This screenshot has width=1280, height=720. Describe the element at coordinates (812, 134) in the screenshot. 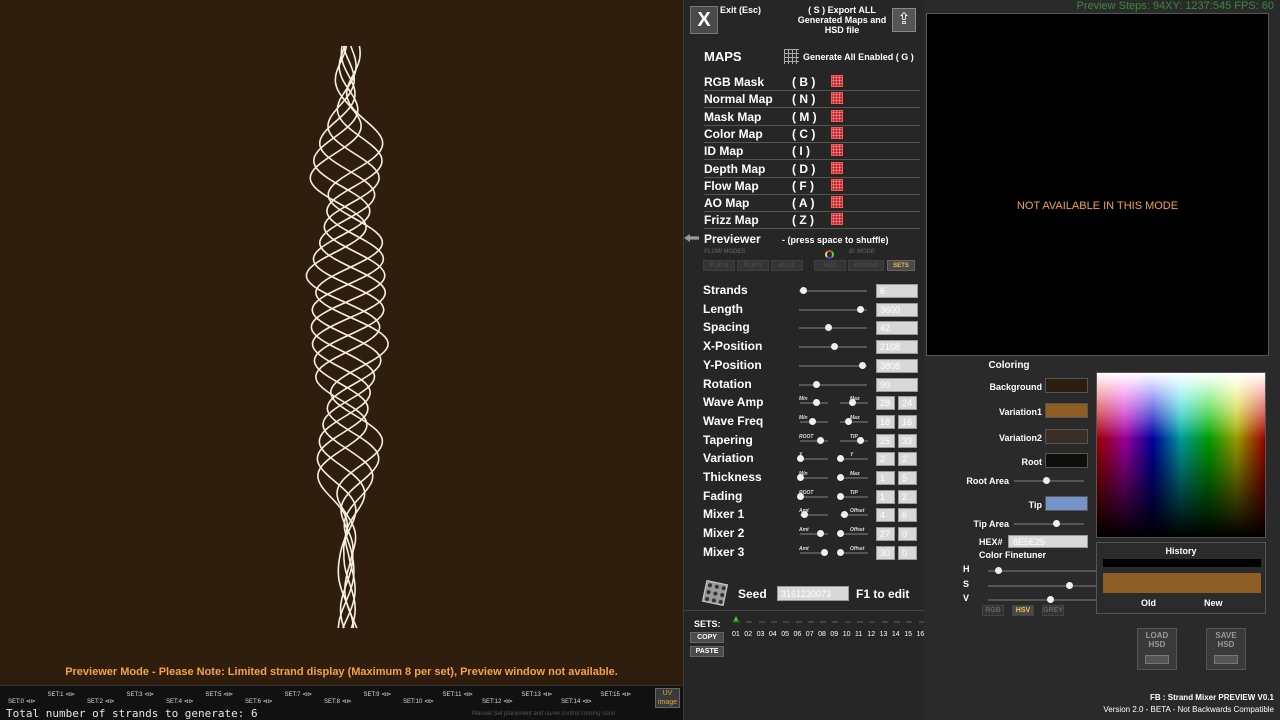

I see `map-row: Color Map ( C )` at that location.